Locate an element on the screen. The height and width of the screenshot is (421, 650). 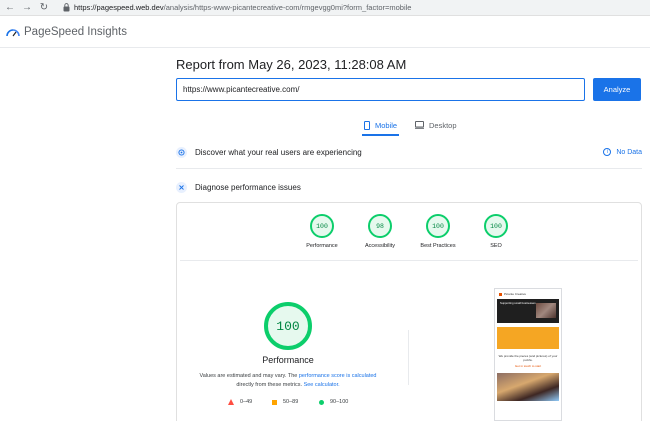
performance-score-label: Performance is located at coordinates (288, 360).